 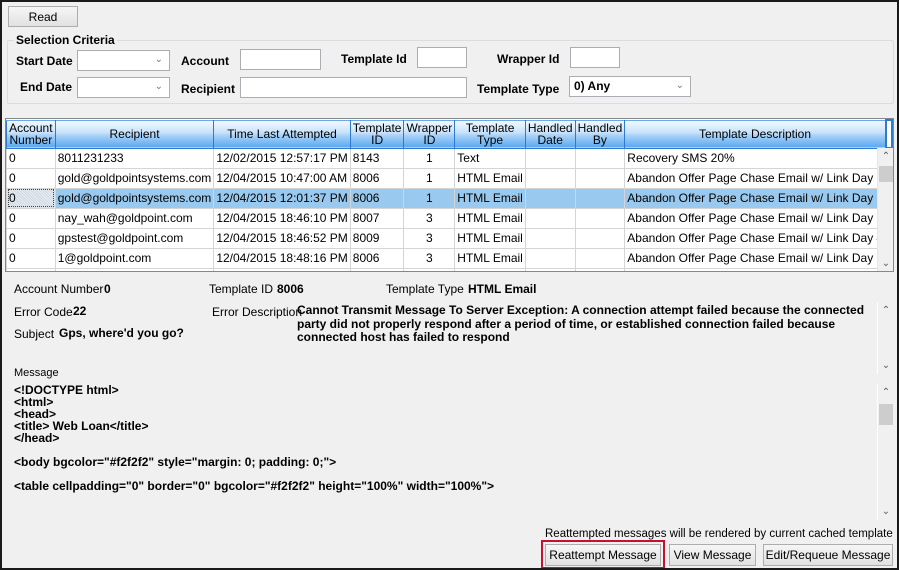 I want to click on table-cell: 8143, so click(x=377, y=158).